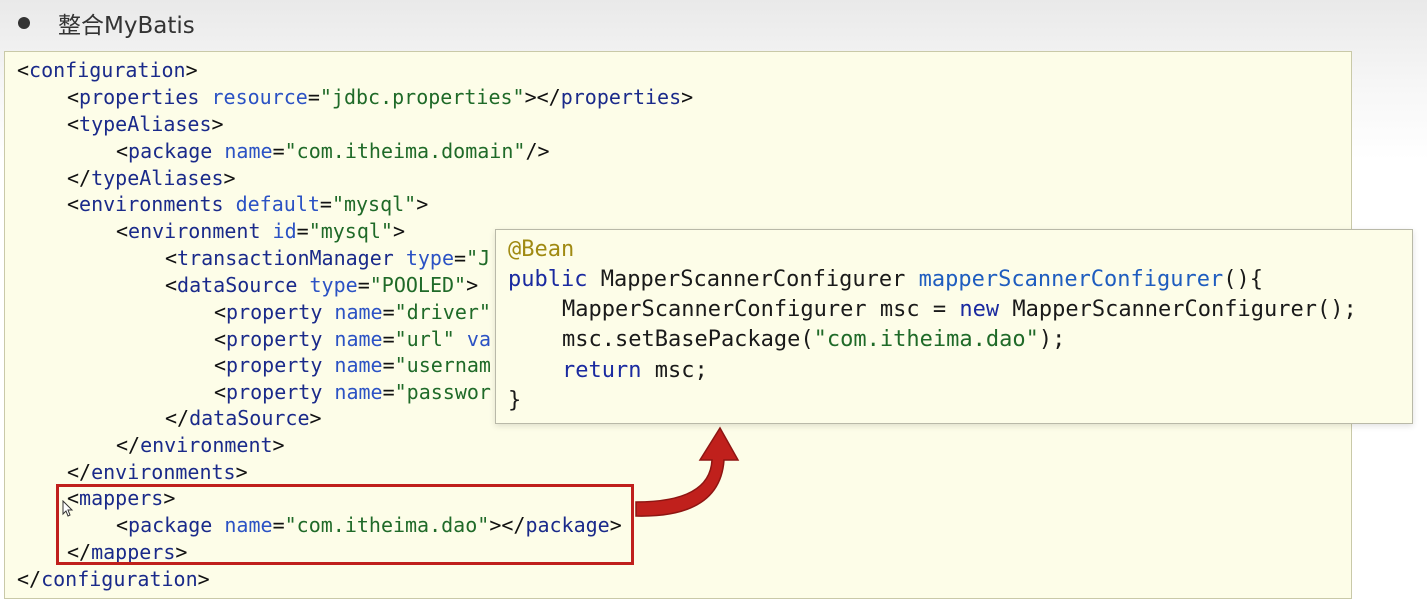 This screenshot has height=602, width=1427. What do you see at coordinates (1178, 309) in the screenshot?
I see `java-code: MapperScannerConfigurer();` at bounding box center [1178, 309].